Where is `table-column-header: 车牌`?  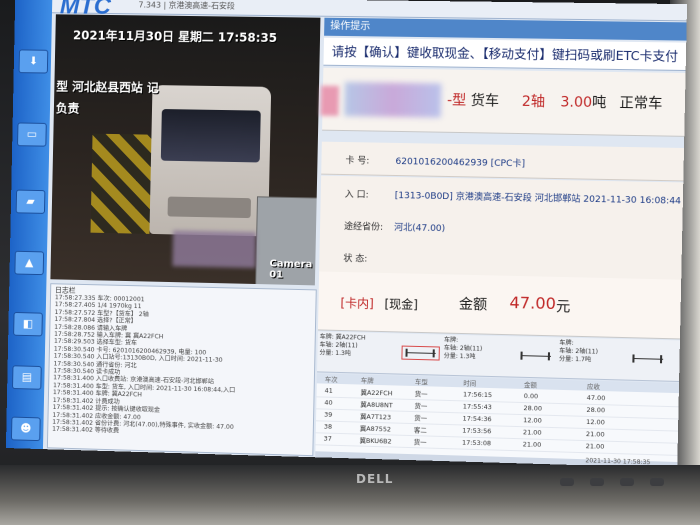
table-column-header: 车牌 is located at coordinates (367, 380).